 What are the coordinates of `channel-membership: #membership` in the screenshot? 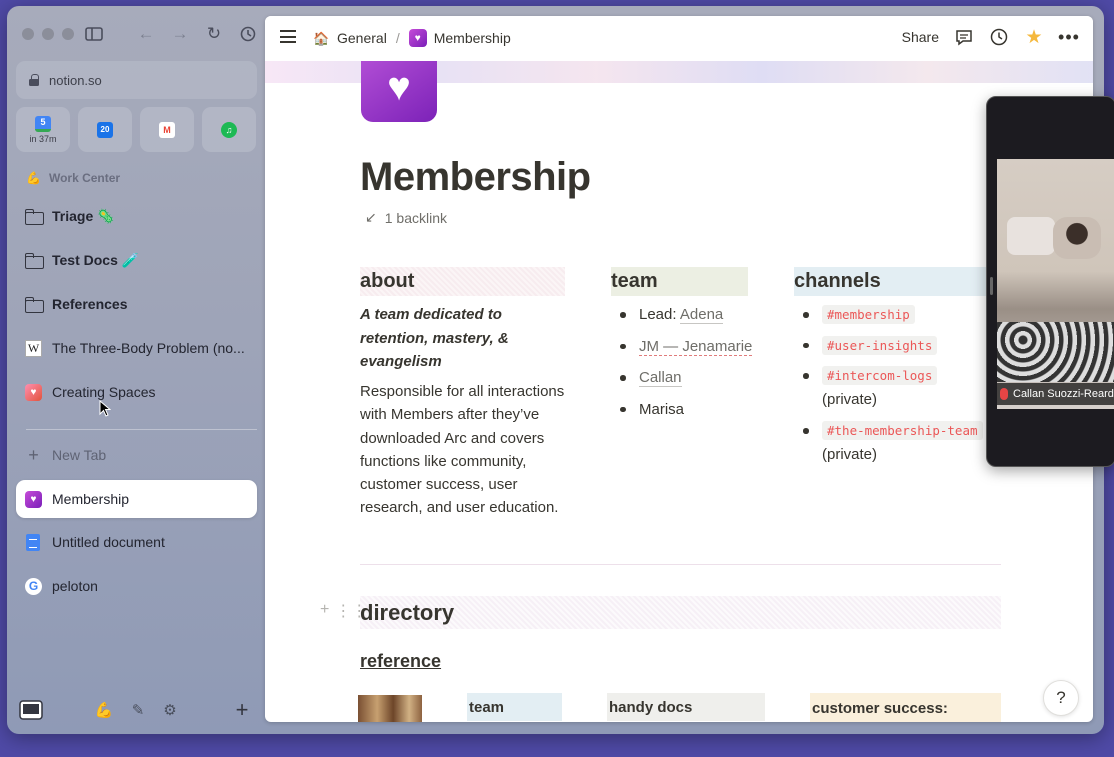 It's located at (868, 314).